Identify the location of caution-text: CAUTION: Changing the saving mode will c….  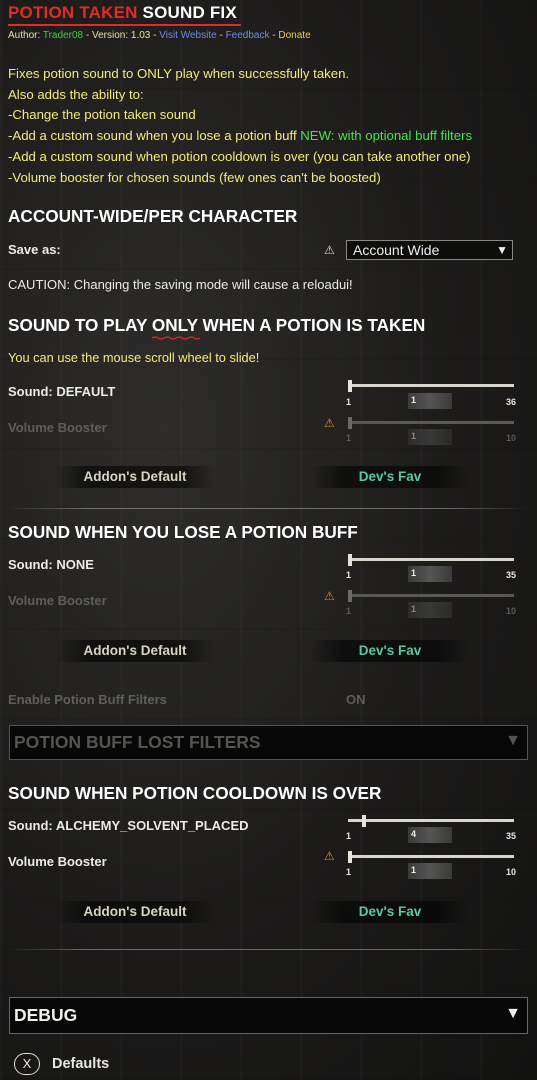
(180, 284).